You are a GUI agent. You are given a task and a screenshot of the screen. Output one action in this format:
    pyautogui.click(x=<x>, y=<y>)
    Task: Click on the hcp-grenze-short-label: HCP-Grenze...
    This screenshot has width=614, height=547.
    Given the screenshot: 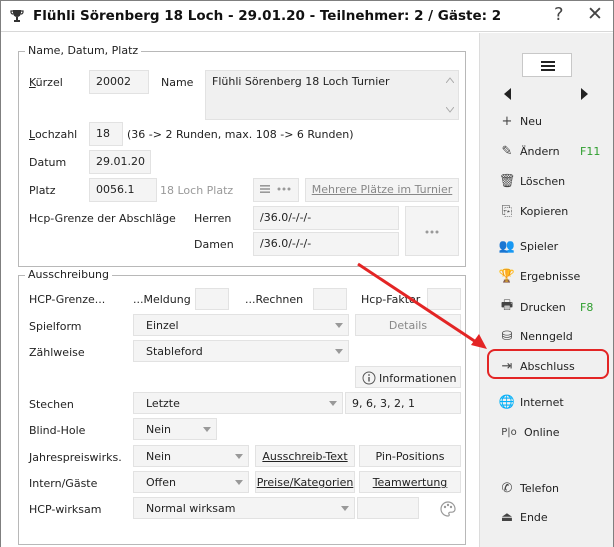 What is the action you would take?
    pyautogui.click(x=67, y=299)
    